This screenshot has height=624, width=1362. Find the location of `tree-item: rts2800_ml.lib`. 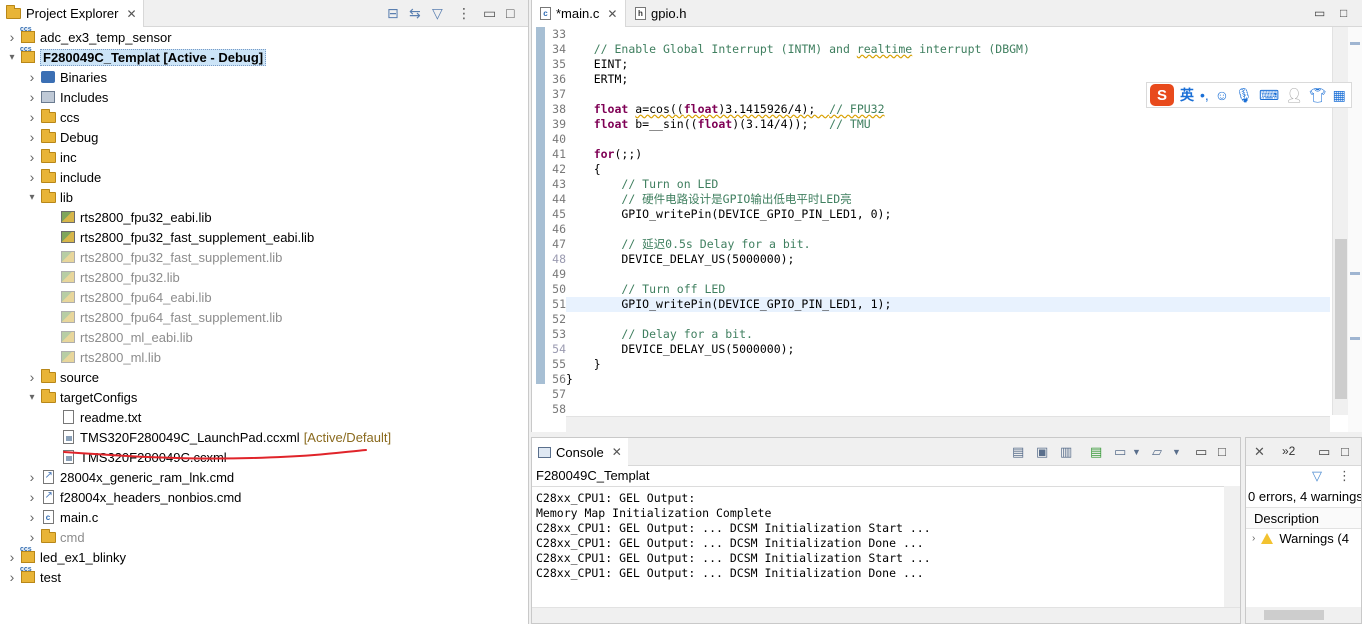

tree-item: rts2800_ml.lib is located at coordinates (264, 357).